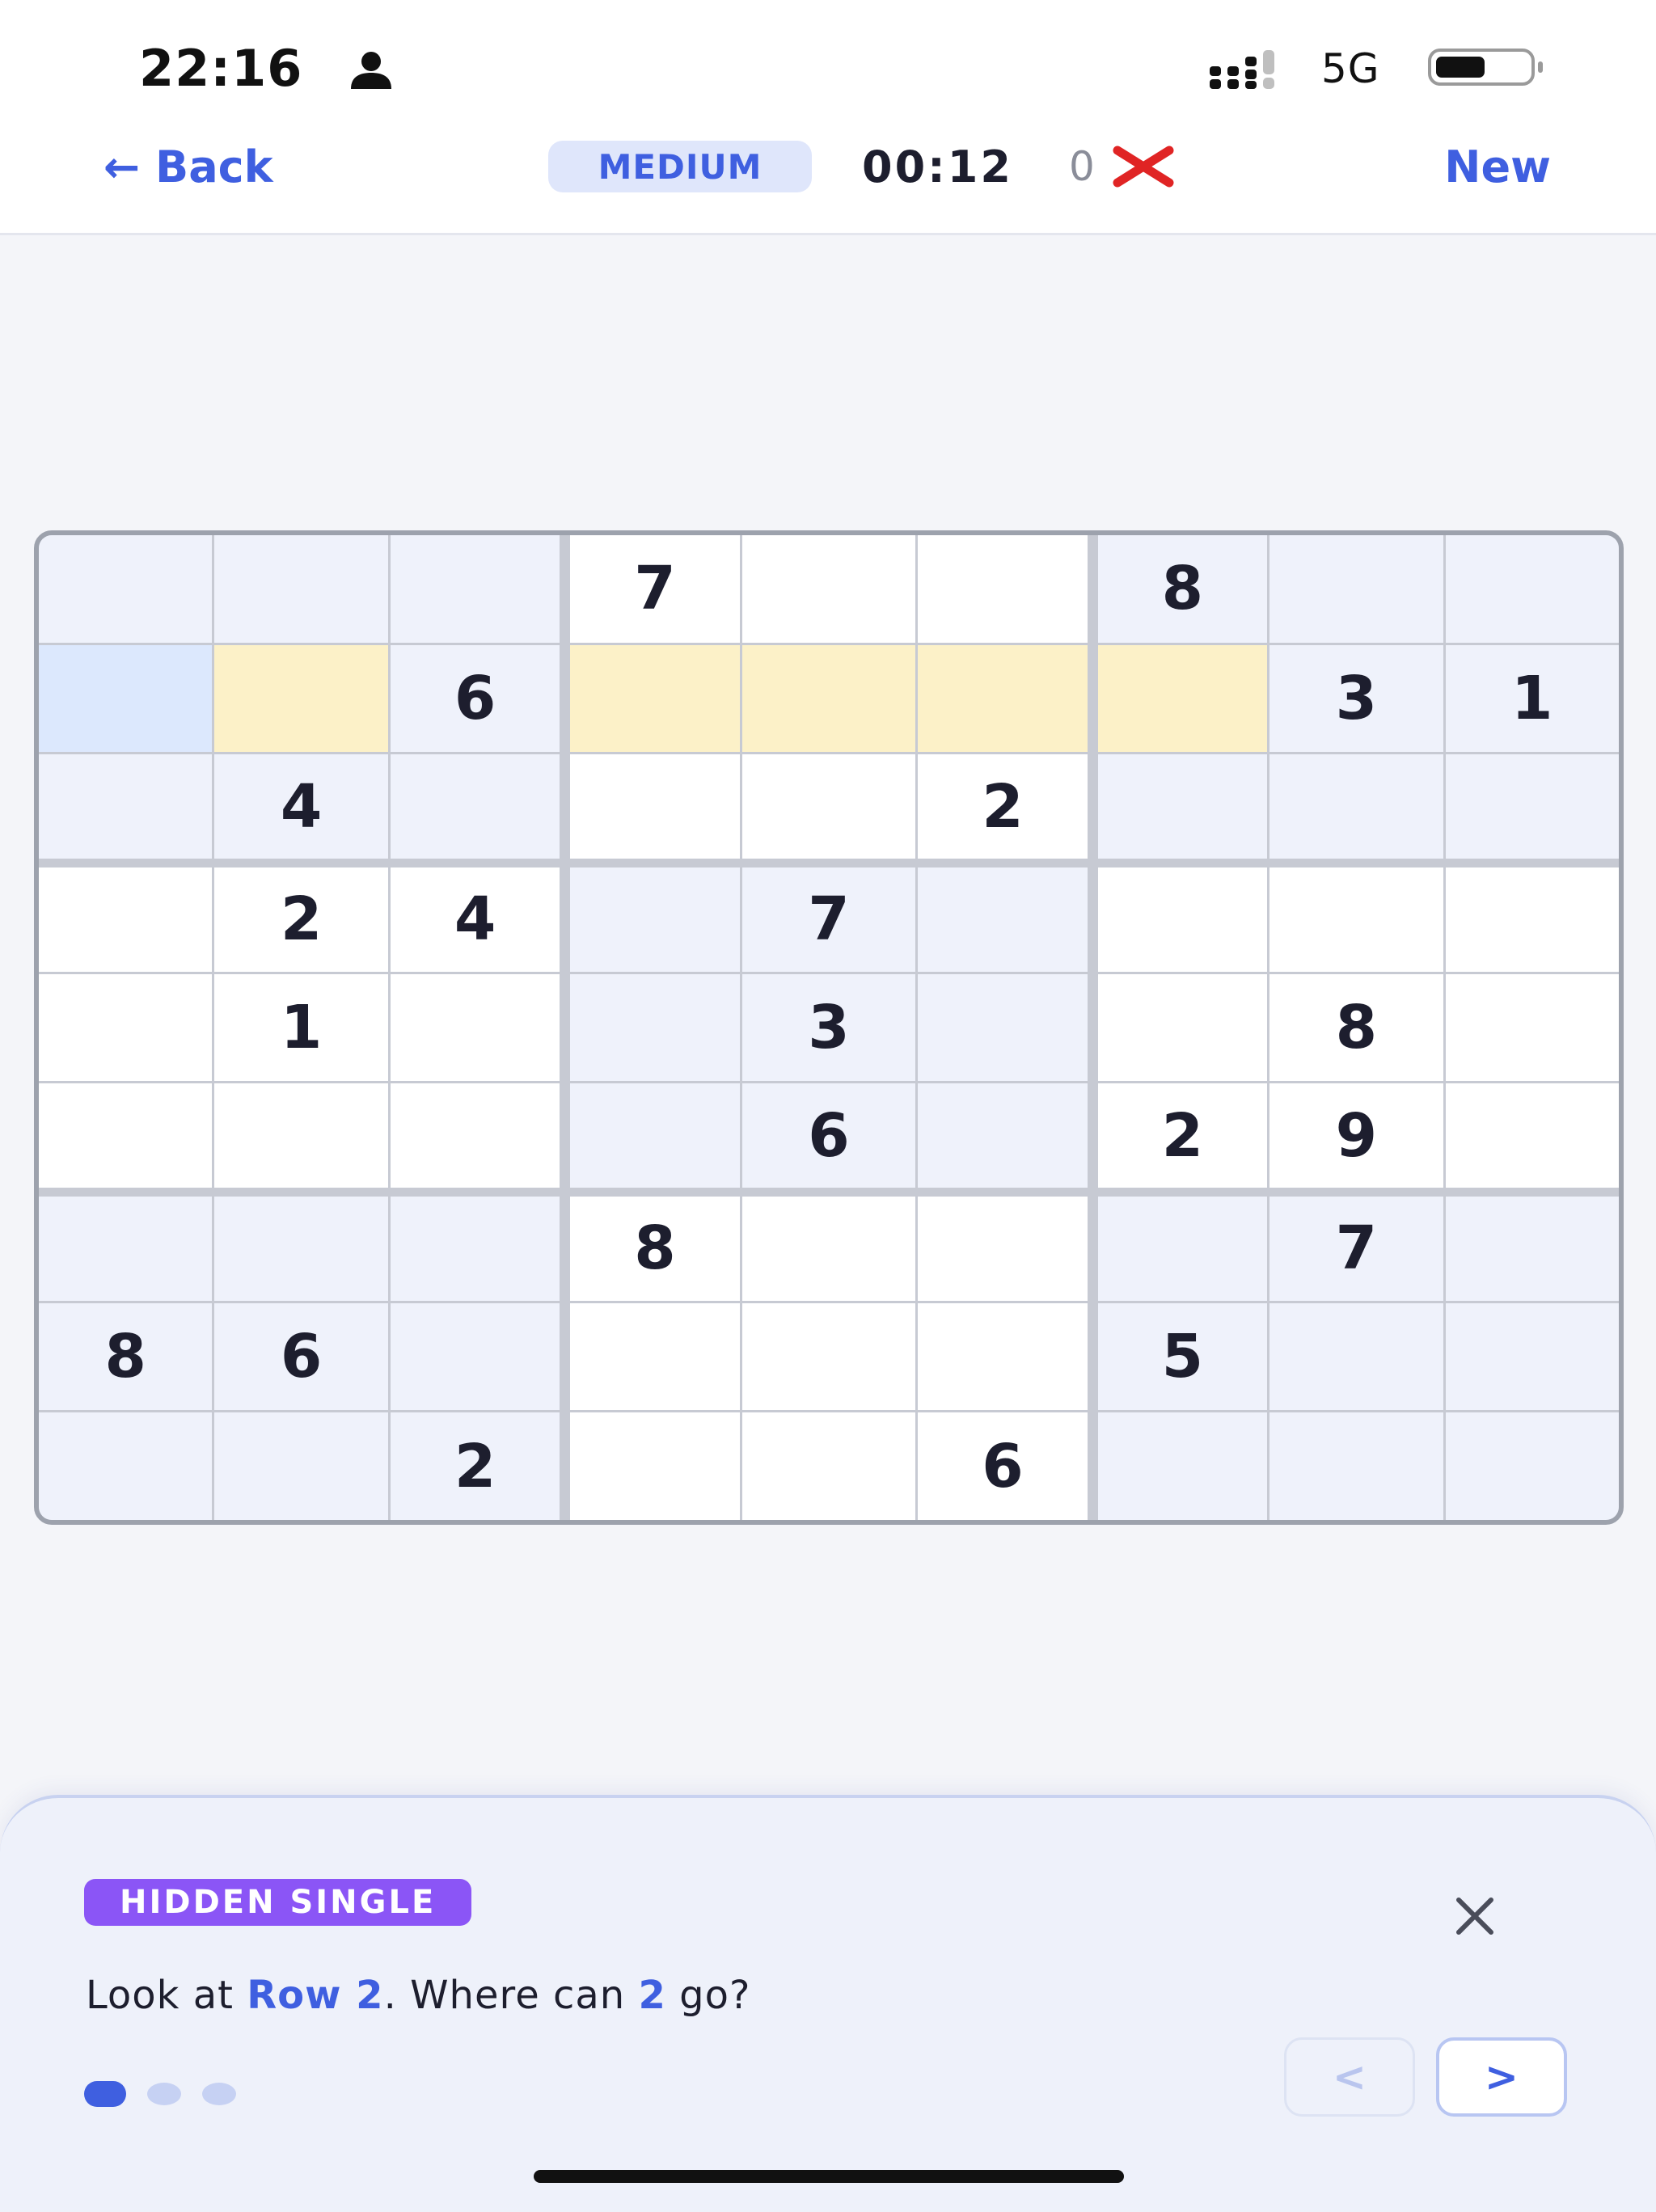  What do you see at coordinates (511, 1995) in the screenshot?
I see `hint-text-mid: . Where can` at bounding box center [511, 1995].